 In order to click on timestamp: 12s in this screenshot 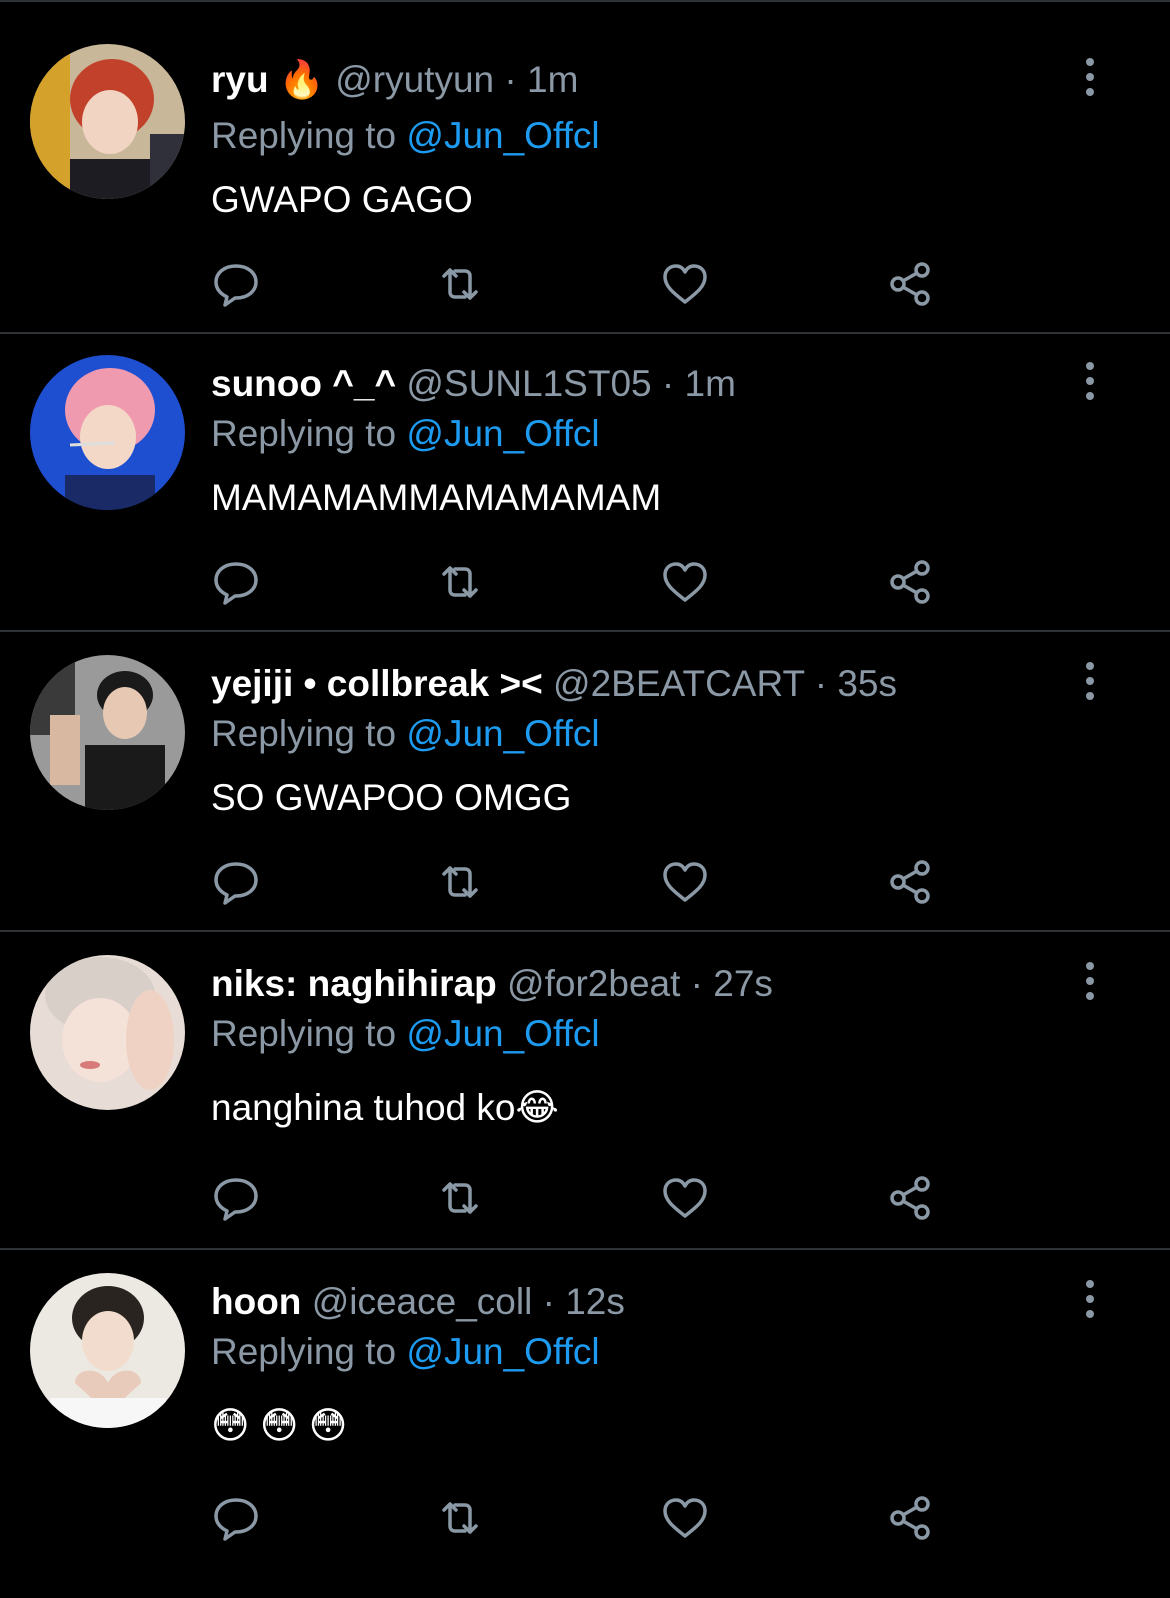, I will do `click(595, 1301)`.